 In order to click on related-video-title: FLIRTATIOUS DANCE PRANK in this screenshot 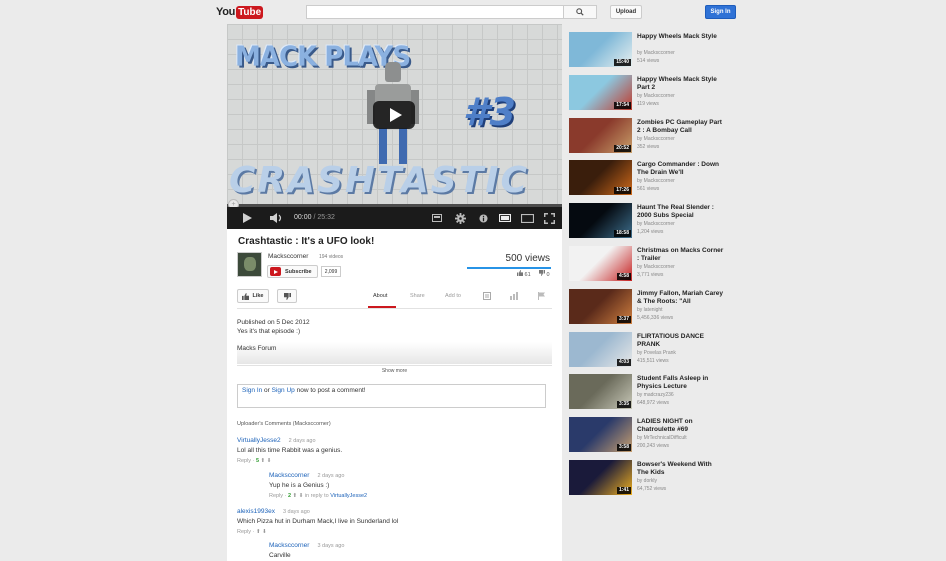, I will do `click(681, 341)`.